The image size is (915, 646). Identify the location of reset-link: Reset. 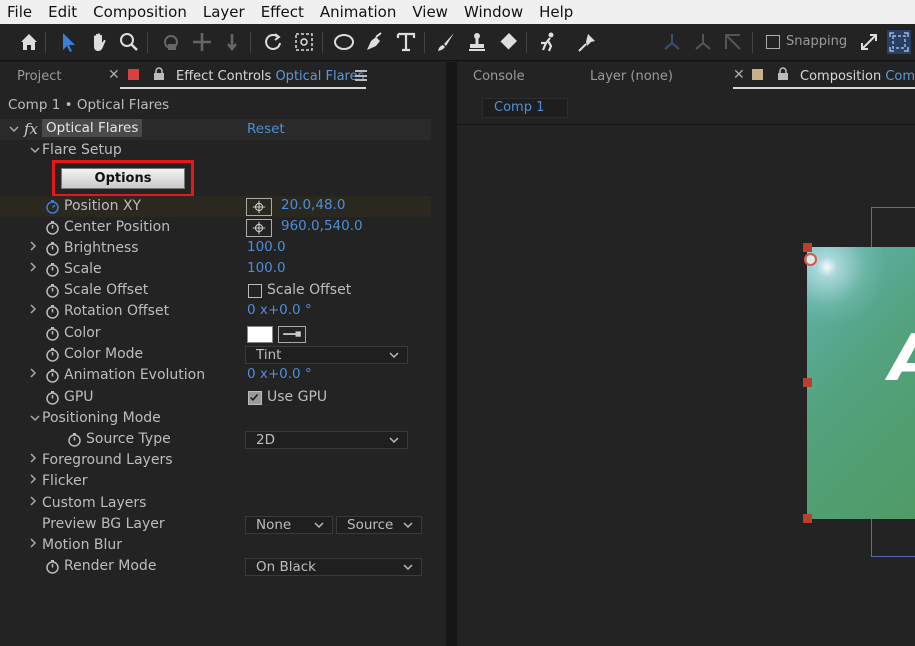
(266, 129).